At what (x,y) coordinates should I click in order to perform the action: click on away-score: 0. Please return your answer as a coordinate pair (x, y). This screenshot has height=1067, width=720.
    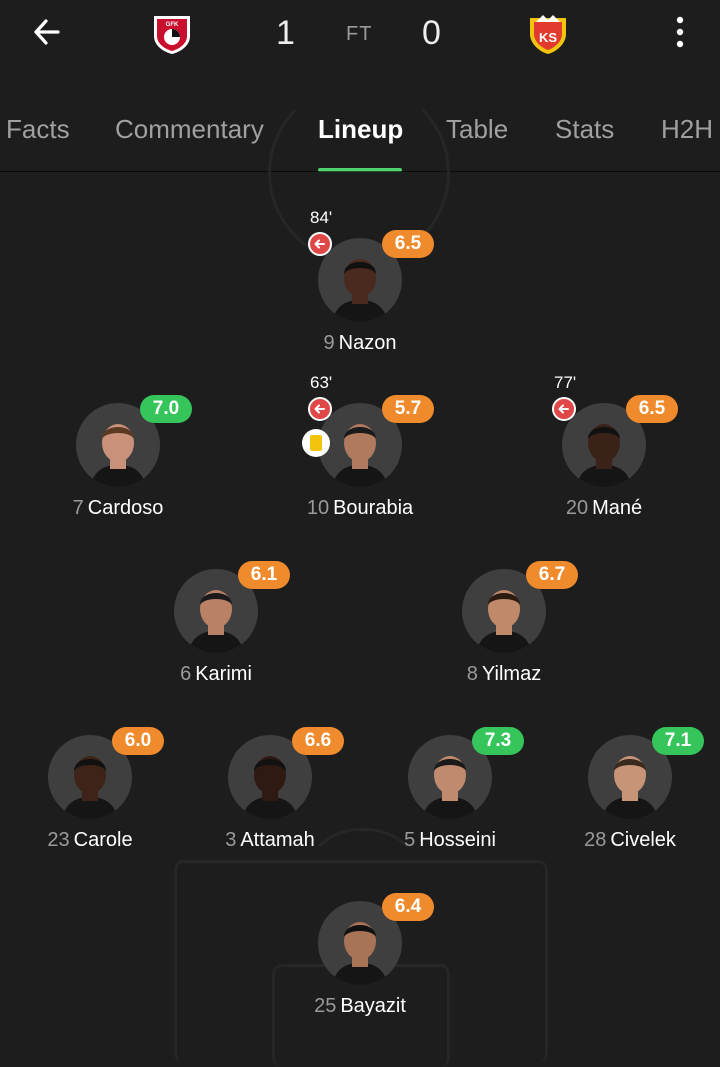
    Looking at the image, I should click on (431, 33).